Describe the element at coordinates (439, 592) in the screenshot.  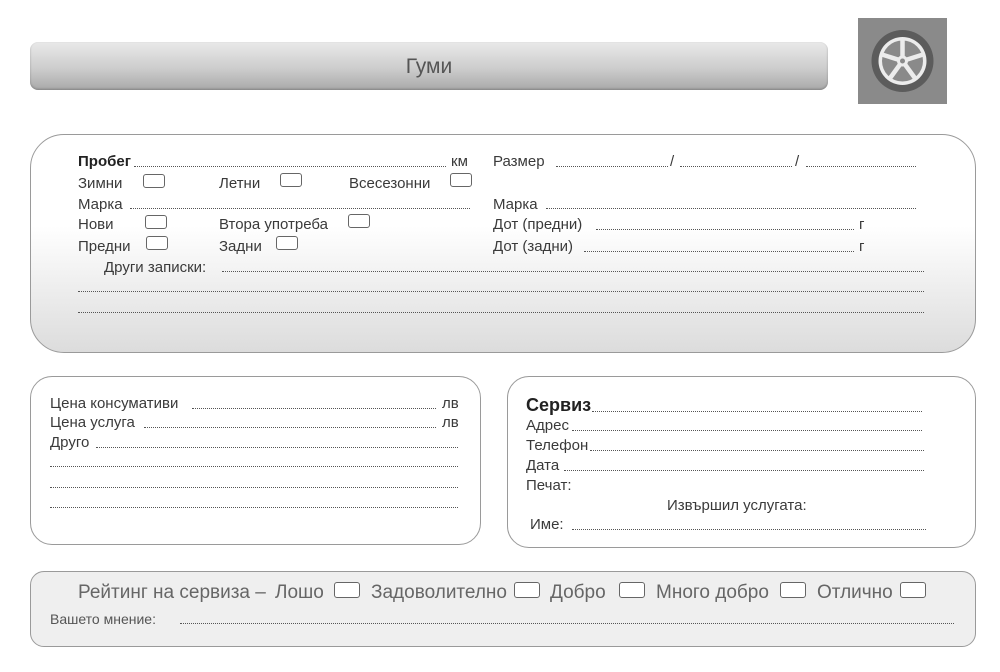
I see `rating-option-satisfactory: Задоволително` at that location.